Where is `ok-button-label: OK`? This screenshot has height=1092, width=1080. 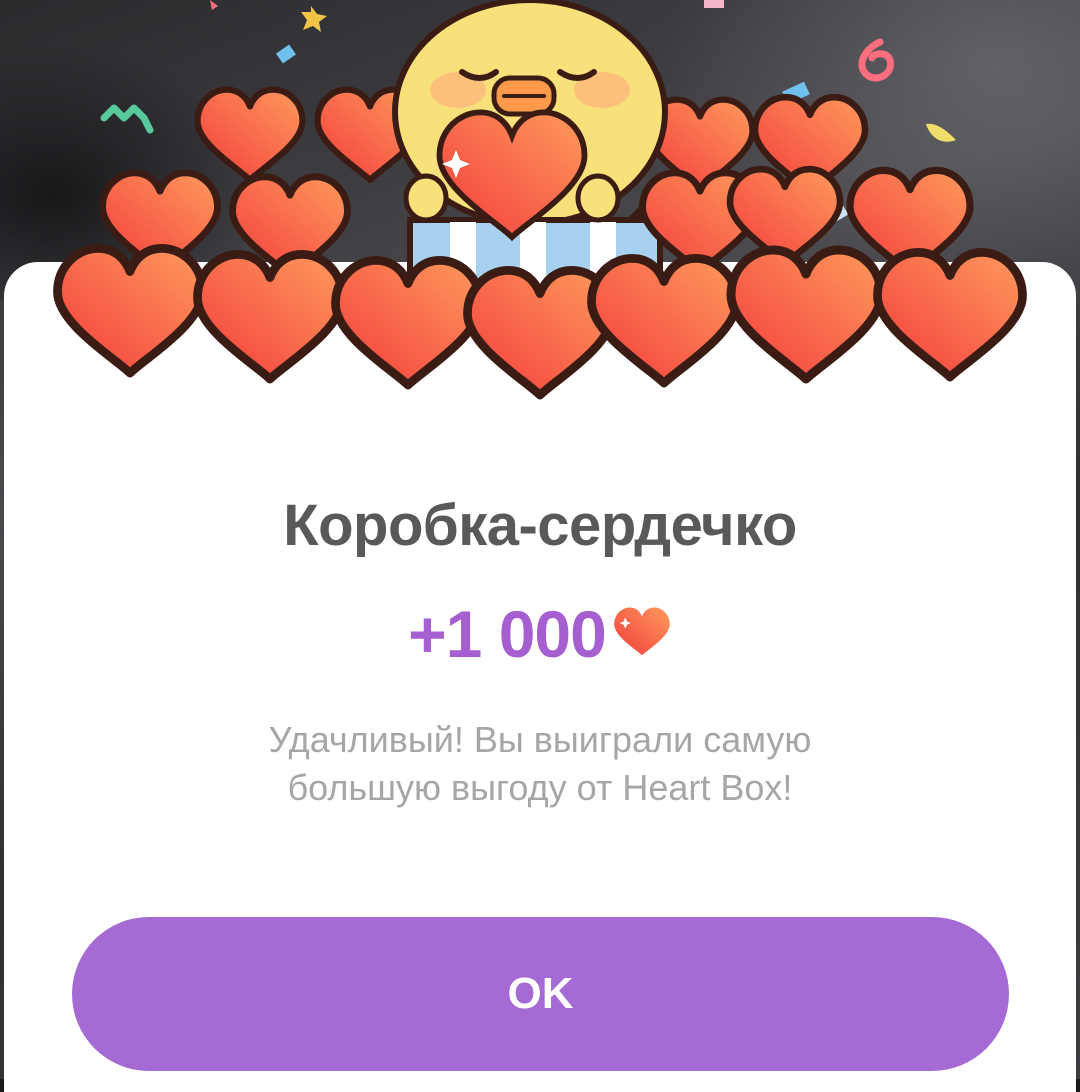 ok-button-label: OK is located at coordinates (540, 993).